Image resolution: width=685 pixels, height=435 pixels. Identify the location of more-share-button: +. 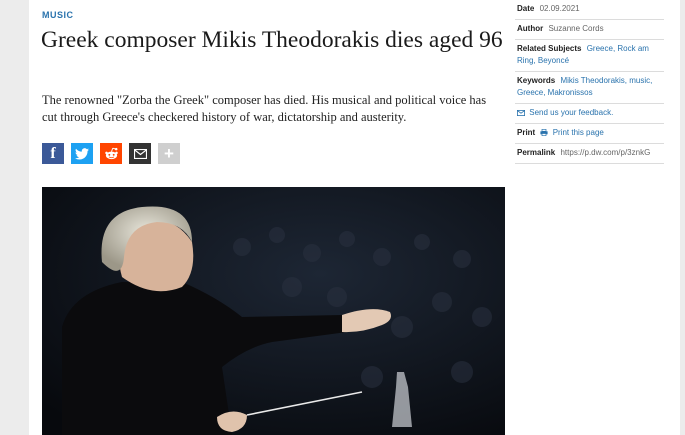
(169, 153).